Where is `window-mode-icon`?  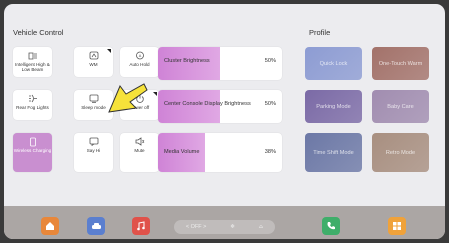 window-mode-icon is located at coordinates (94, 55).